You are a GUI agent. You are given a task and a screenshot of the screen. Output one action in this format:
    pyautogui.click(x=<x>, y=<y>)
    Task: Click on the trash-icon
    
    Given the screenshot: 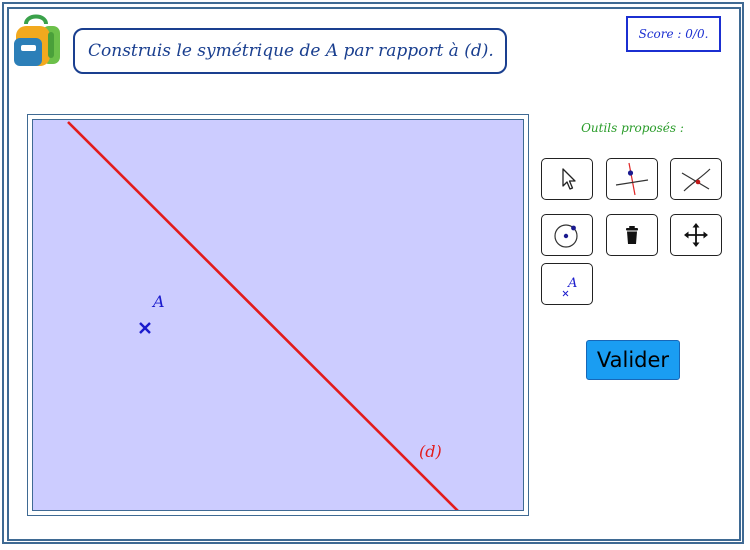 What is the action you would take?
    pyautogui.click(x=632, y=235)
    